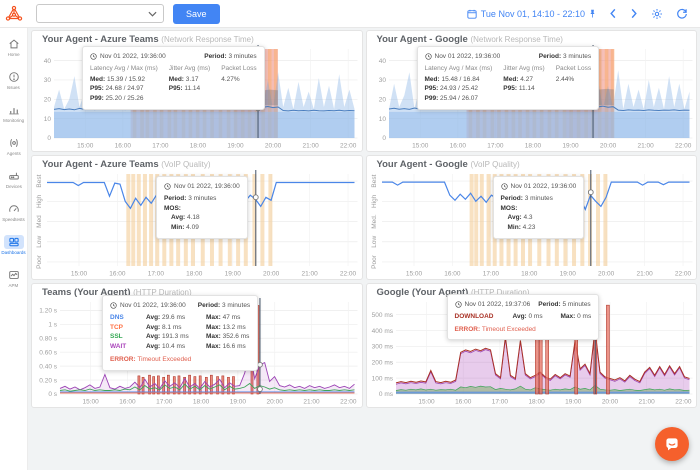 The image size is (700, 470). I want to click on tooltip-jitter-col: Jitter Avg (ms) Med: 4.27 P95: 11.14, so click(524, 78).